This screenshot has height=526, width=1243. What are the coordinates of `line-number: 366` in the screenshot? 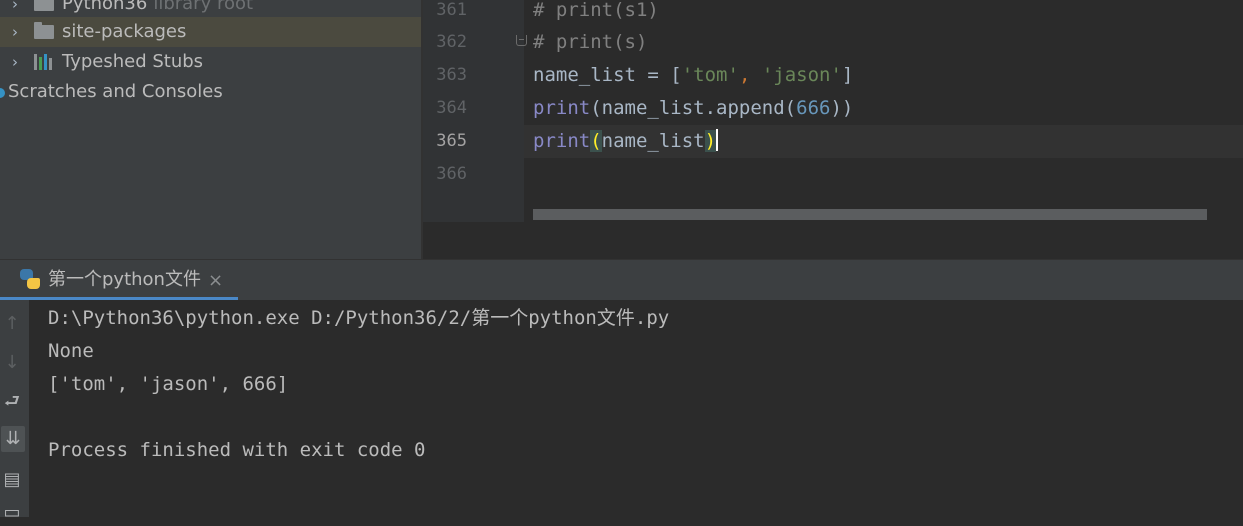 It's located at (451, 174).